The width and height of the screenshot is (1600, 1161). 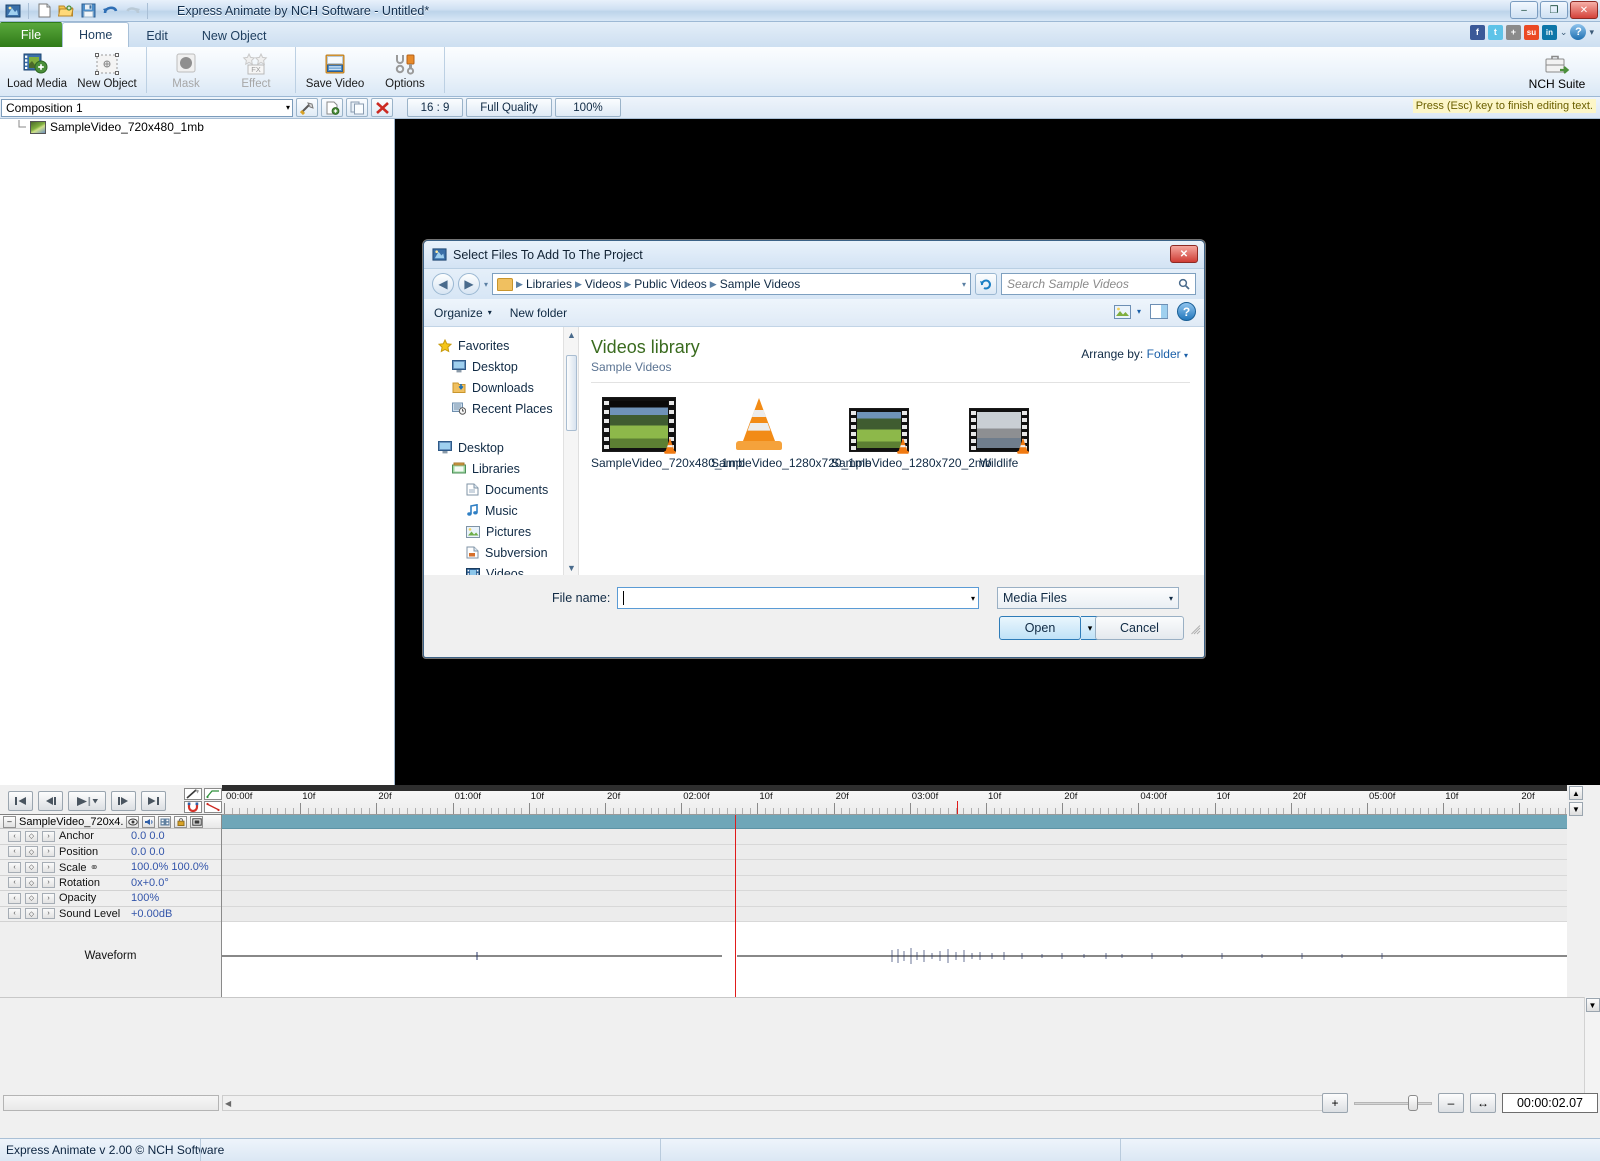 I want to click on track-position, so click(x=894, y=852).